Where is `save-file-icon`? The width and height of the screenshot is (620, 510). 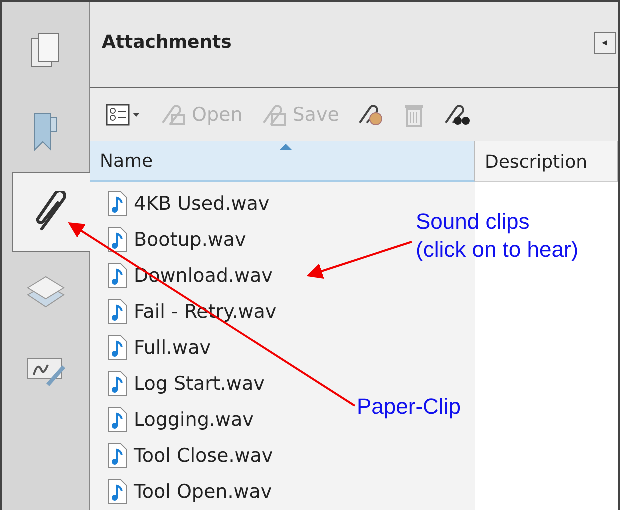 save-file-icon is located at coordinates (273, 114).